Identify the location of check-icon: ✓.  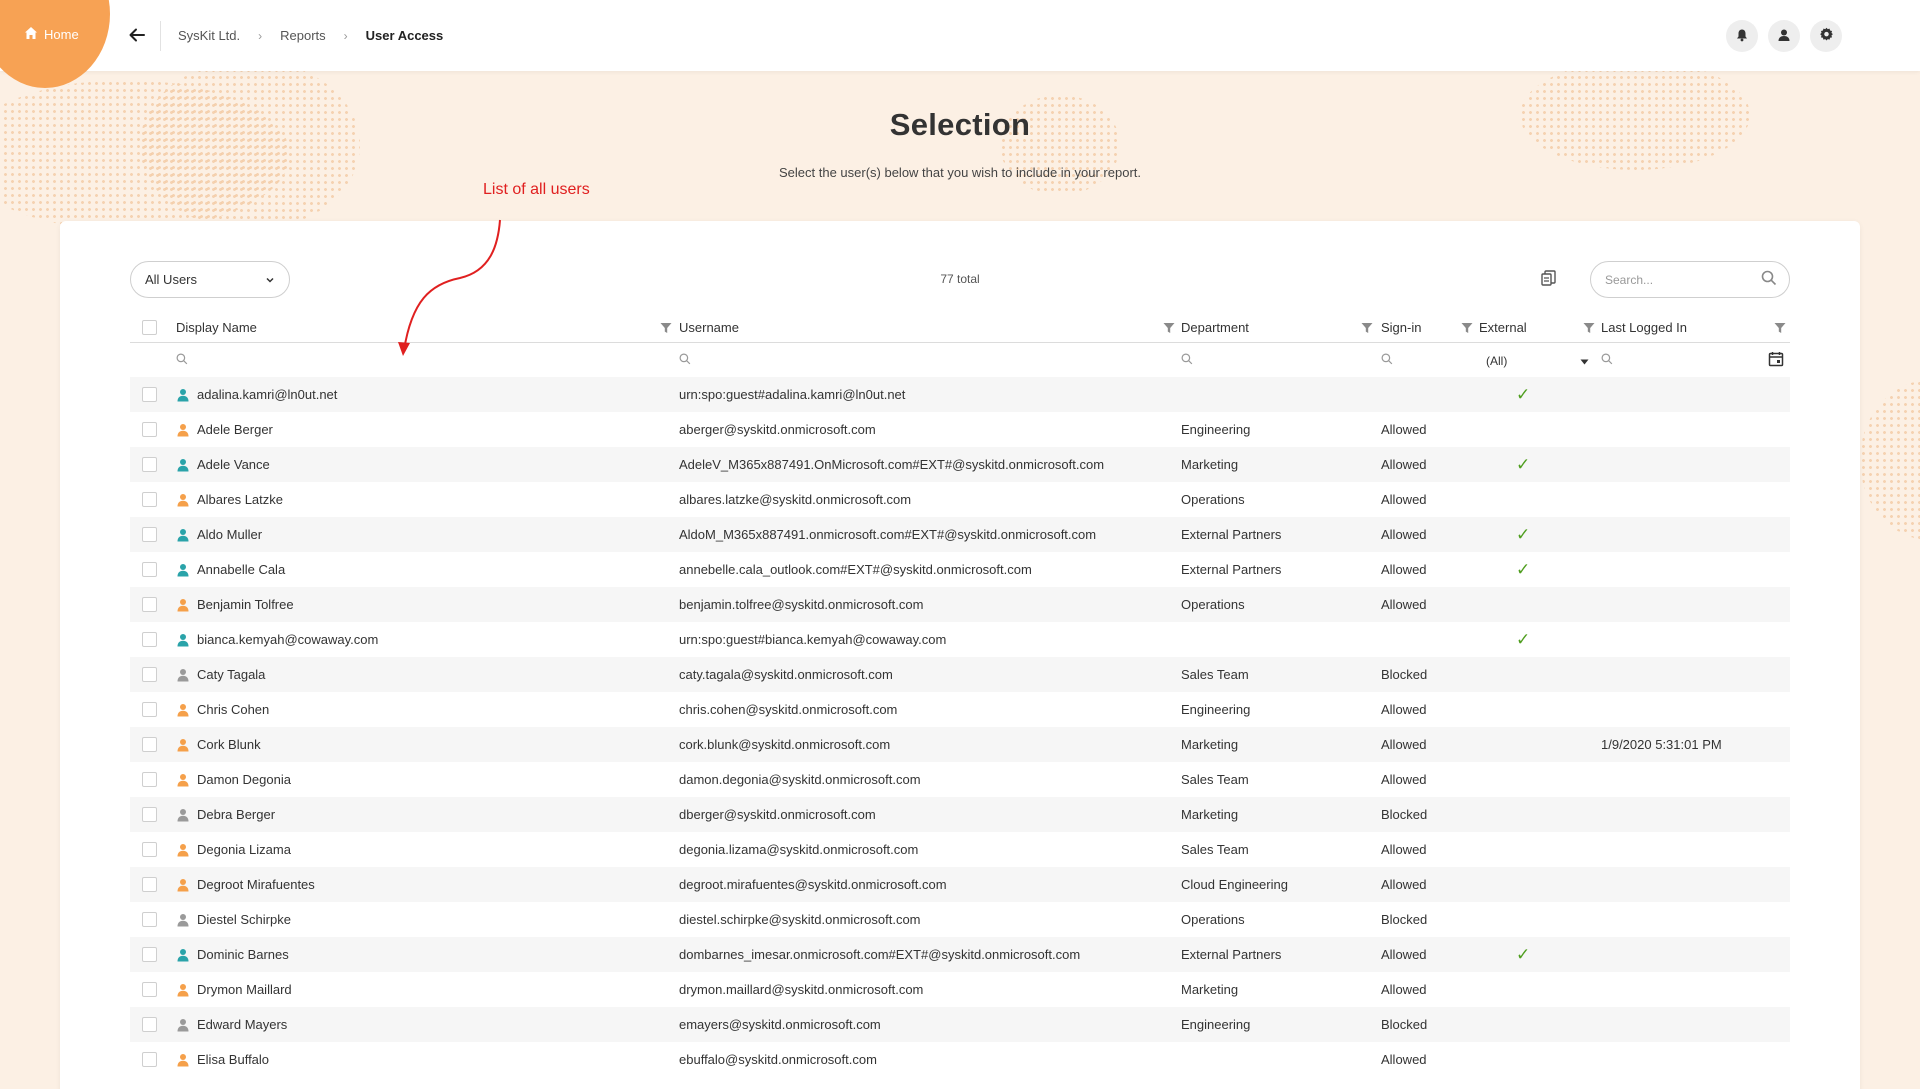
(1523, 464).